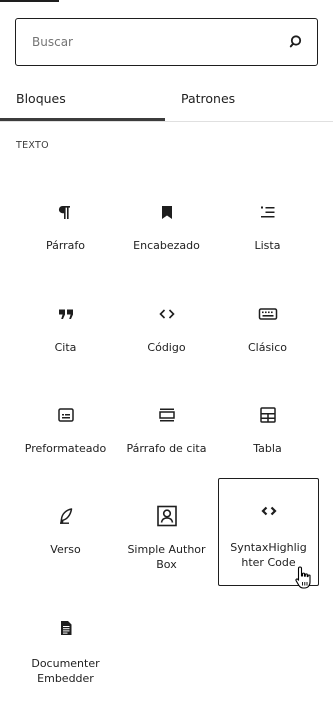 Image resolution: width=333 pixels, height=709 pixels. Describe the element at coordinates (65, 448) in the screenshot. I see `block-label: Preformateado` at that location.